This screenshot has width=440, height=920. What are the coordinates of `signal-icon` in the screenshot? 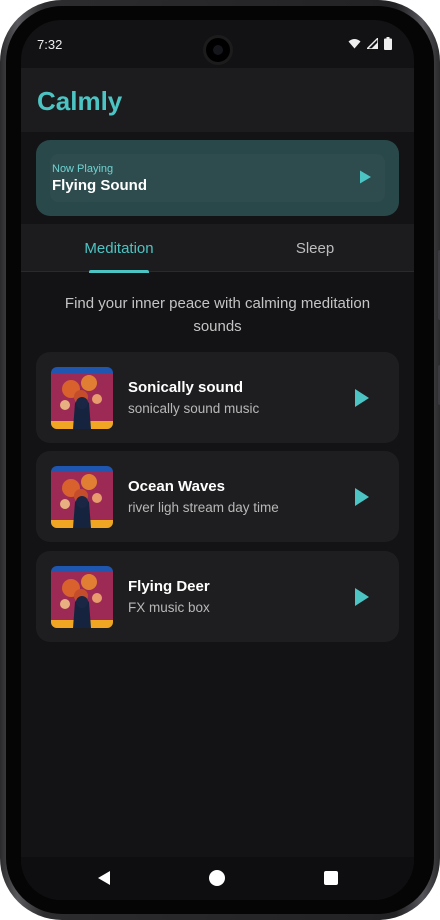 It's located at (372, 43).